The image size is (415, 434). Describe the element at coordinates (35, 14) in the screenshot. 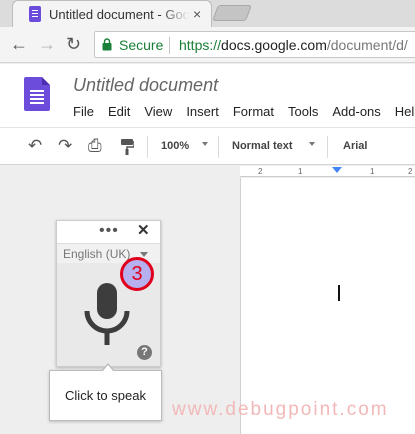

I see `docs-favicon-icon` at that location.